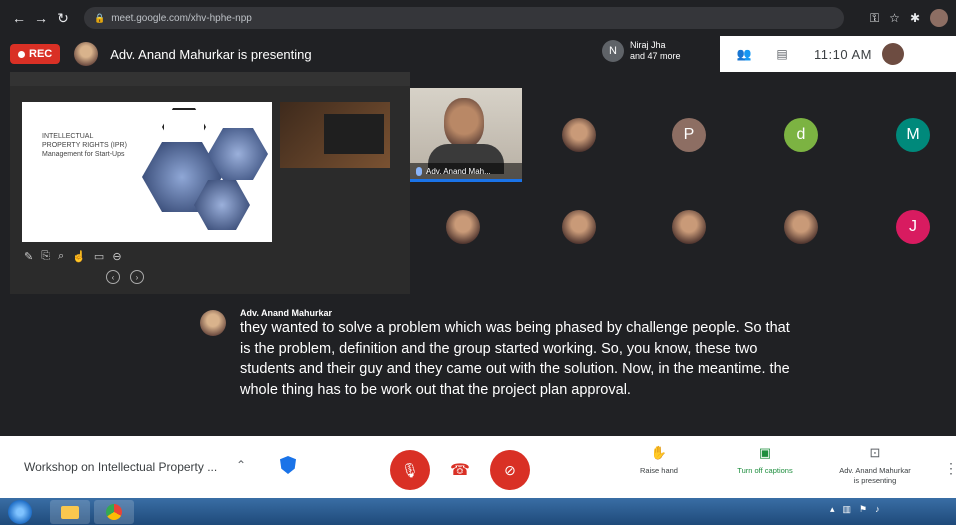  What do you see at coordinates (659, 452) in the screenshot?
I see `hand-icon: ✋` at bounding box center [659, 452].